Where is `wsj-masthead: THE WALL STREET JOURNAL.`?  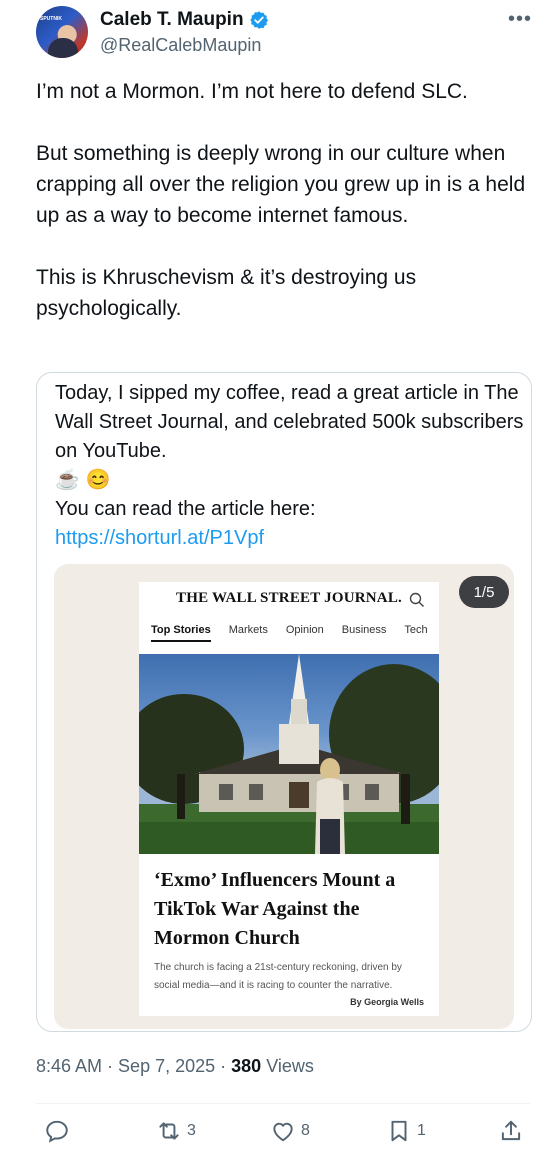
wsj-masthead: THE WALL STREET JOURNAL. is located at coordinates (289, 598).